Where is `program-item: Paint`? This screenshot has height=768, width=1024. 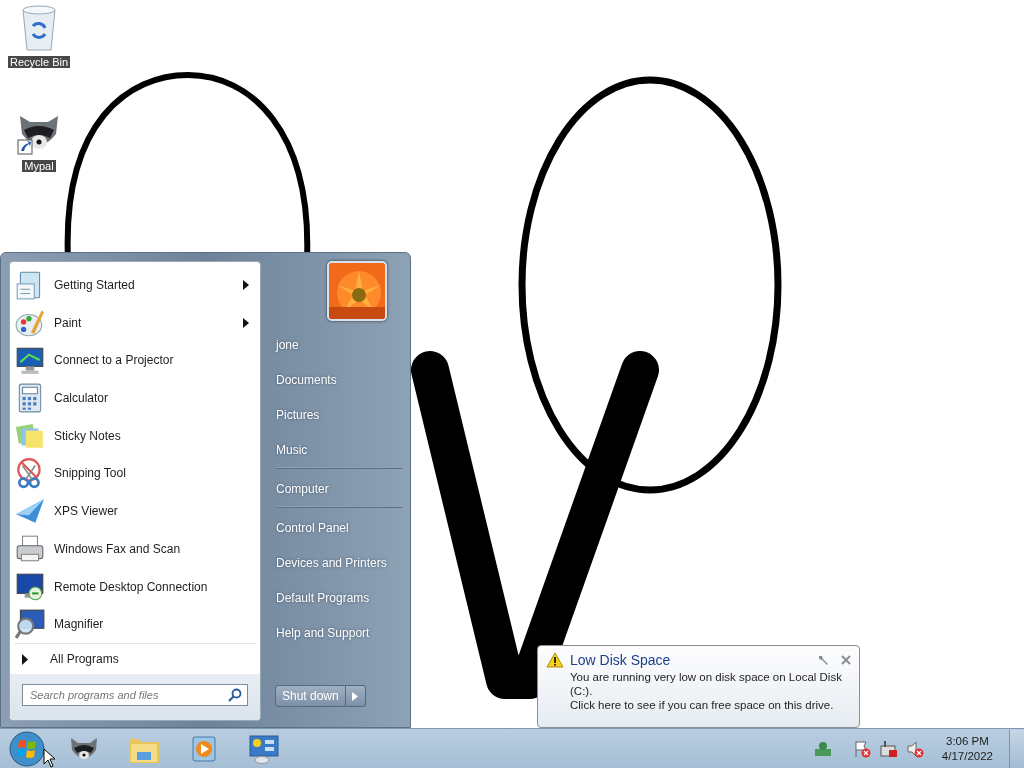
program-item: Paint is located at coordinates (135, 322).